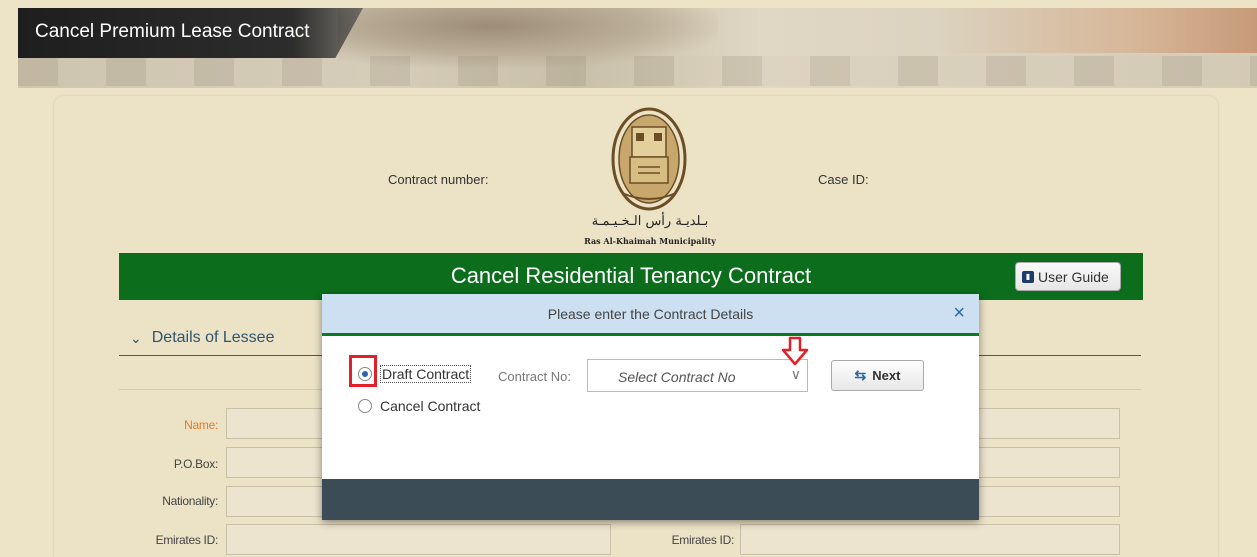  I want to click on next-button: ⇆ Next, so click(877, 375).